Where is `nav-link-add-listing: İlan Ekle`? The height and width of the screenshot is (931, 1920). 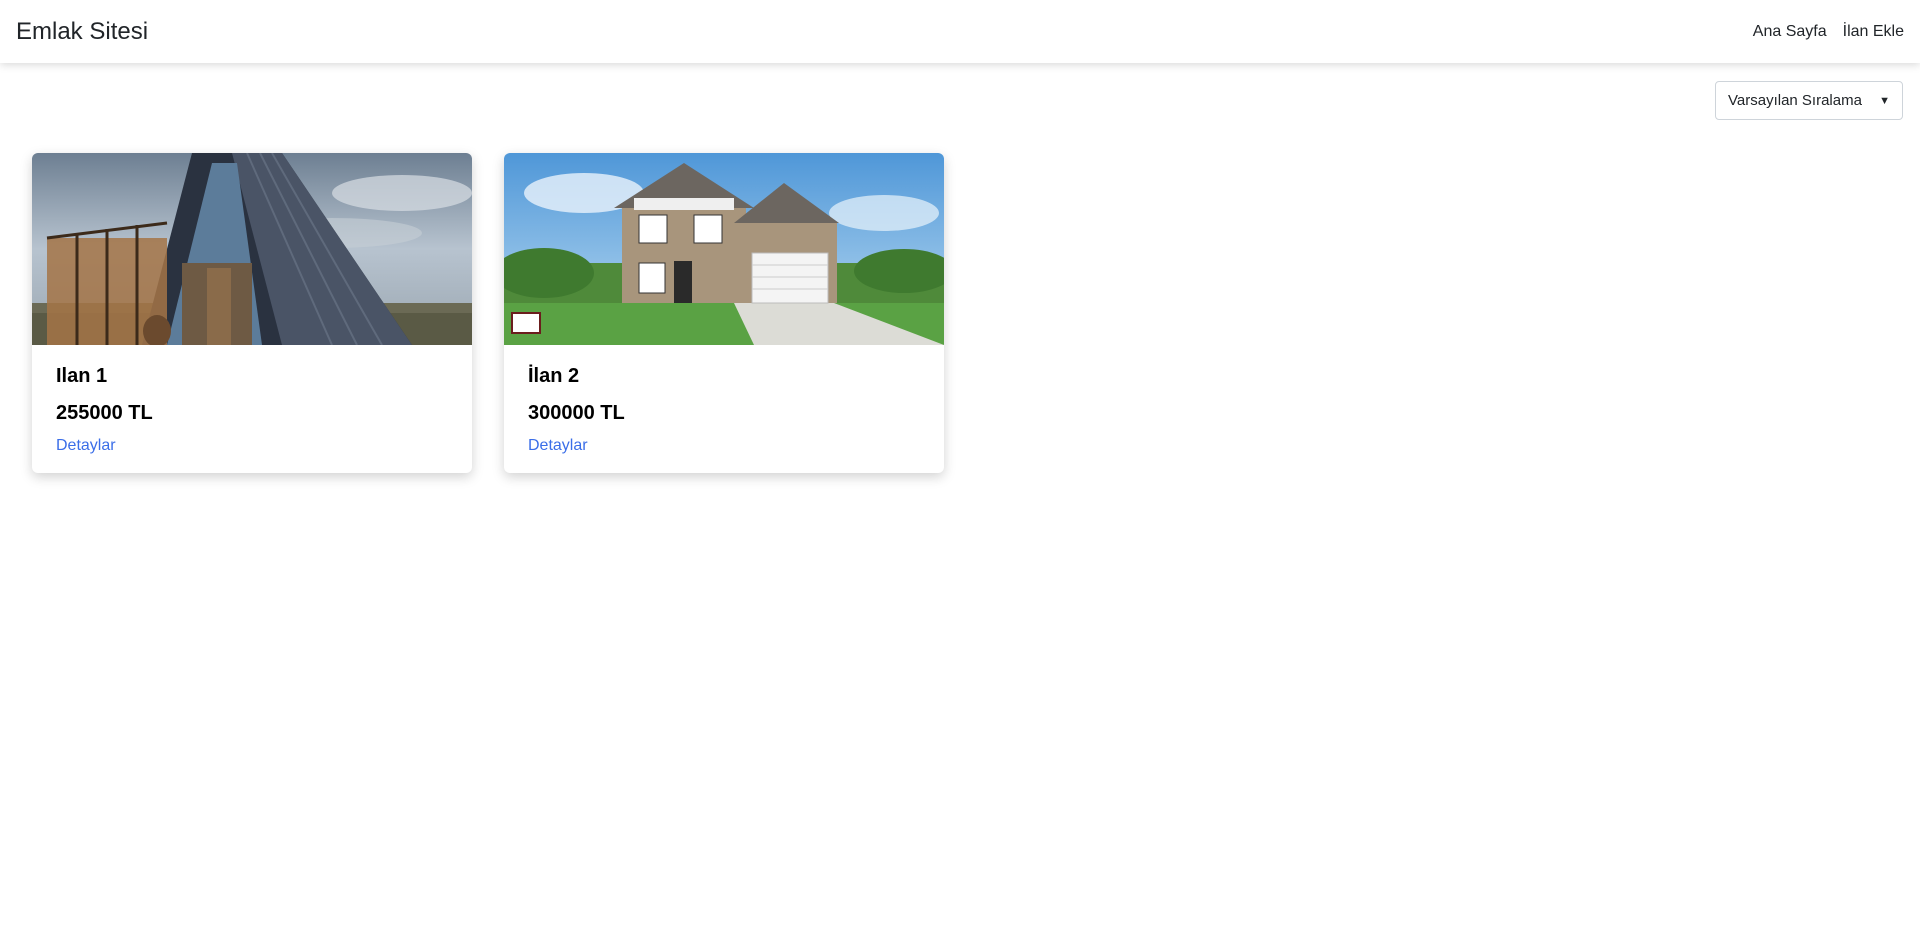 nav-link-add-listing: İlan Ekle is located at coordinates (1873, 32).